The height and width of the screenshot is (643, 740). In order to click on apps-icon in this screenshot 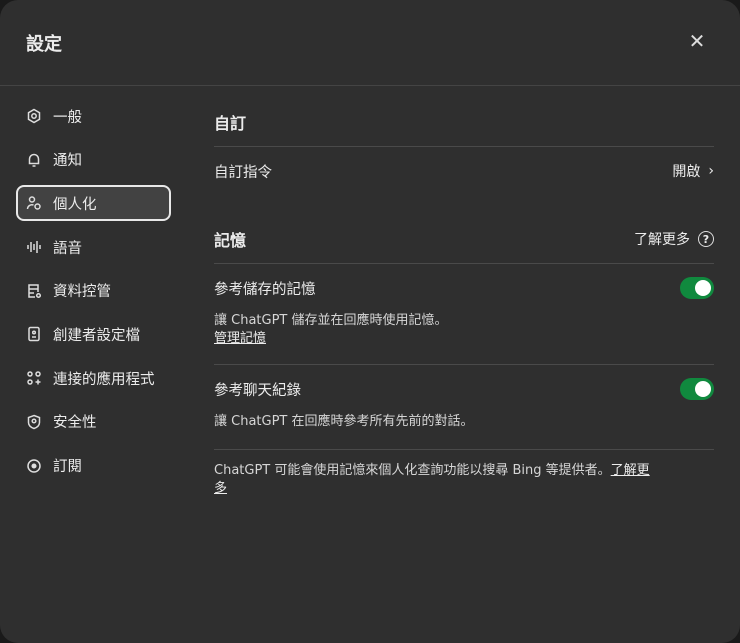, I will do `click(34, 378)`.